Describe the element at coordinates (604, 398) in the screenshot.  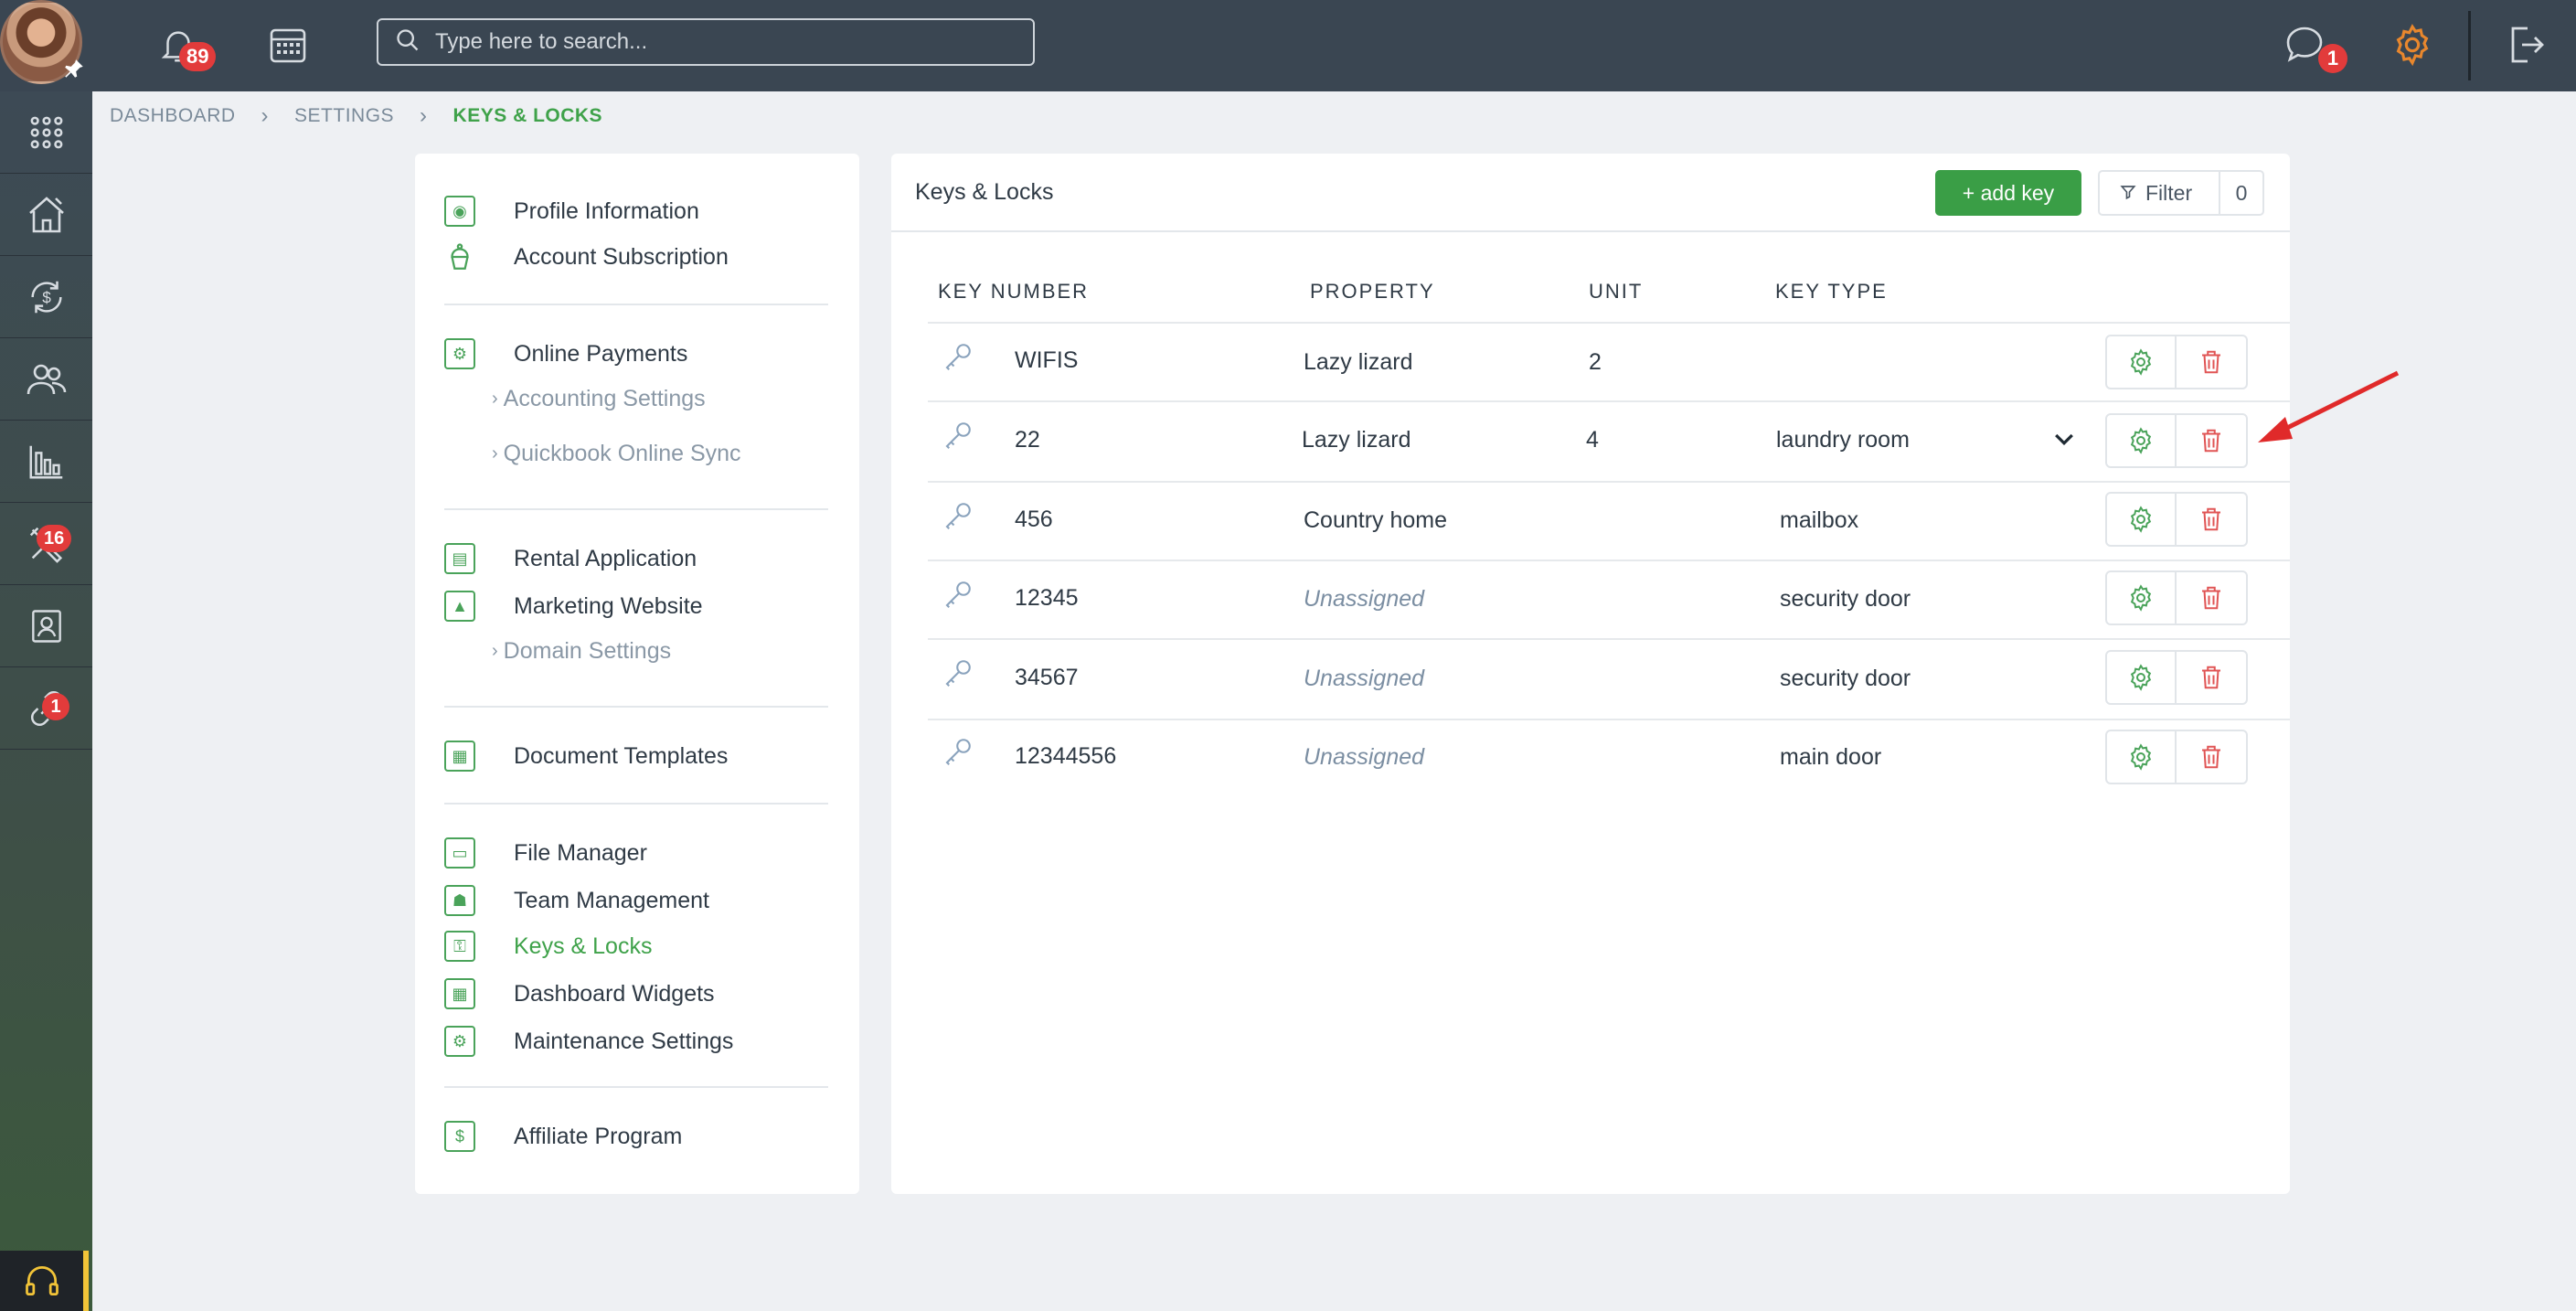
I see `submenu-label: Accounting Settings` at that location.